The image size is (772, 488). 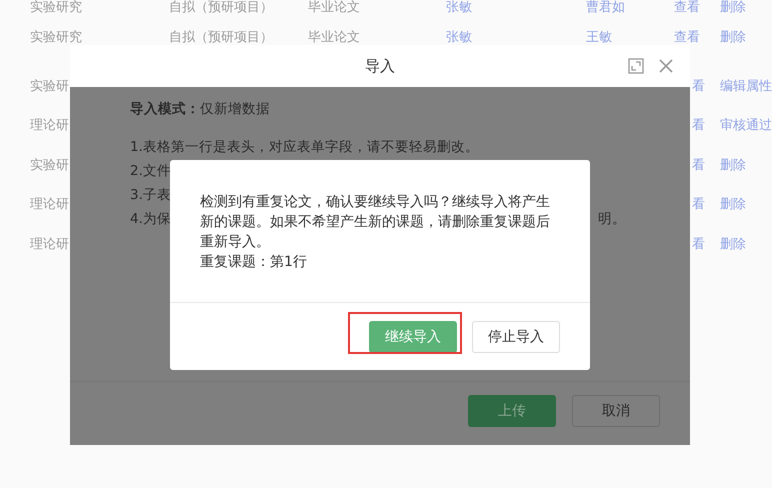 What do you see at coordinates (636, 66) in the screenshot?
I see `maximize-icon` at bounding box center [636, 66].